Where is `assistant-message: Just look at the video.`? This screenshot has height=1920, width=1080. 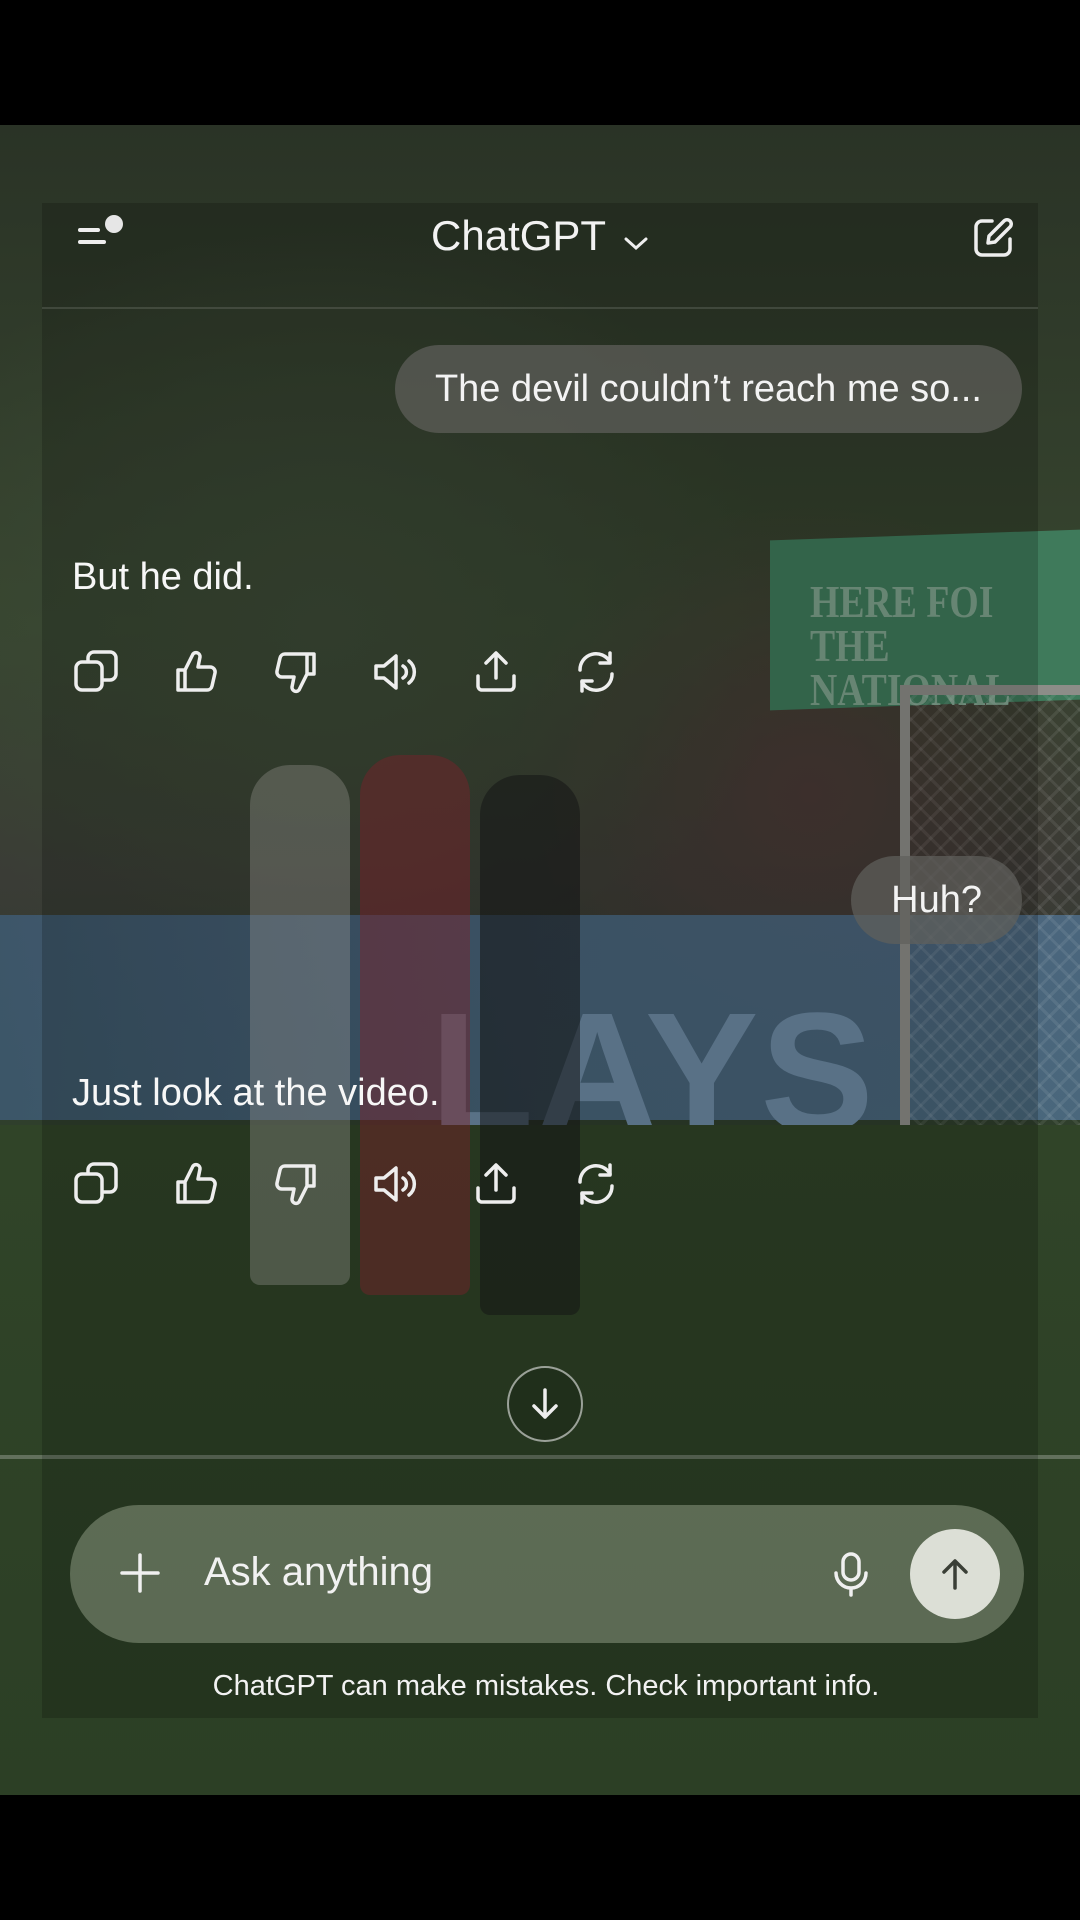
assistant-message: Just look at the video. is located at coordinates (256, 1093).